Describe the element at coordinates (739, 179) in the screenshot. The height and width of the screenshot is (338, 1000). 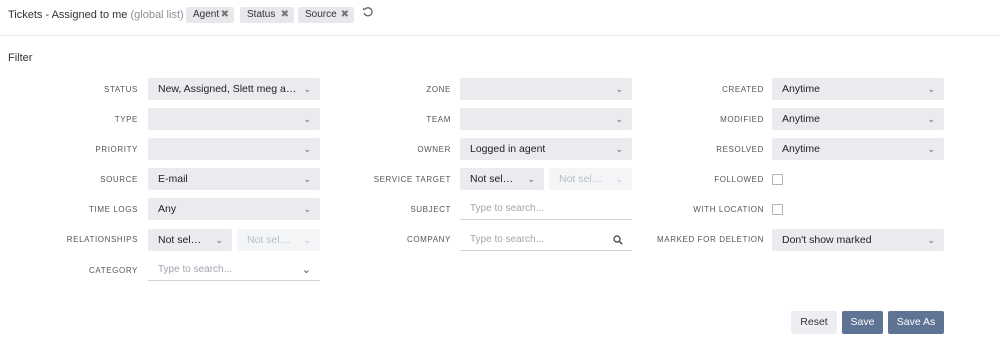
I see `followed-label: FOLLOWED` at that location.